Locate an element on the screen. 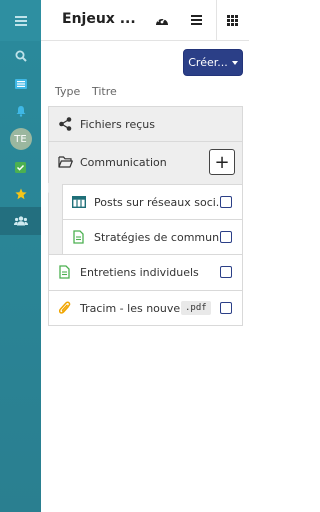 Image resolution: width=320 pixels, height=512 pixels. check-square-icon is located at coordinates (20, 167).